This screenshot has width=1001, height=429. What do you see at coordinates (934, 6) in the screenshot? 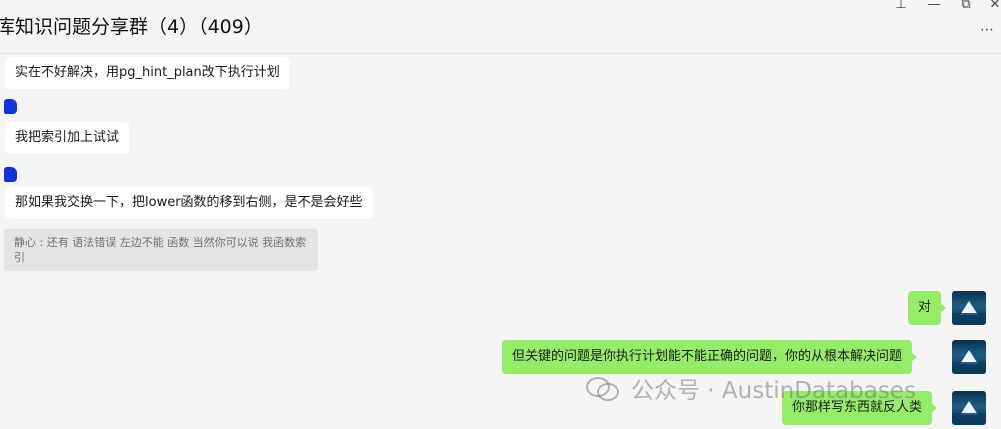
I see `minimize-button: —` at bounding box center [934, 6].